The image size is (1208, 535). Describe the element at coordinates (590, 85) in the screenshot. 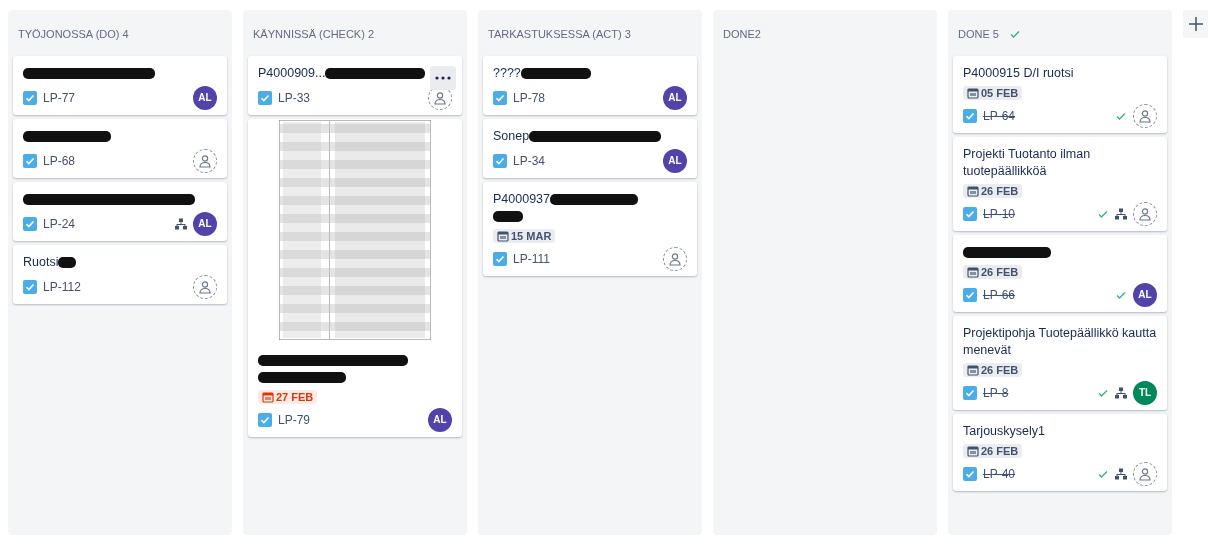

I see `card: ???? LP-78 AL` at that location.